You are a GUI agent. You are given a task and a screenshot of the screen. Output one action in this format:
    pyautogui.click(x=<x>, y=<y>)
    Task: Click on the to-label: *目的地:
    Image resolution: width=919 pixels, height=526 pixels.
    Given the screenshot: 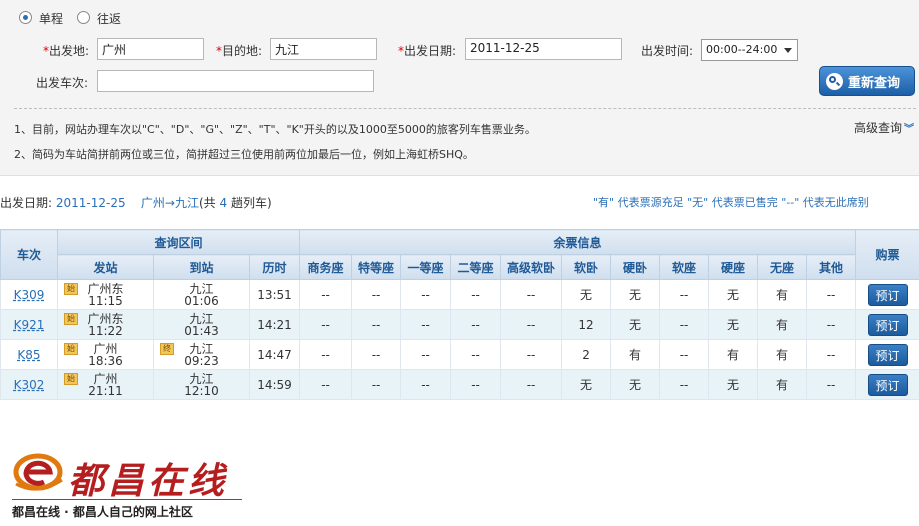 What is the action you would take?
    pyautogui.click(x=239, y=50)
    